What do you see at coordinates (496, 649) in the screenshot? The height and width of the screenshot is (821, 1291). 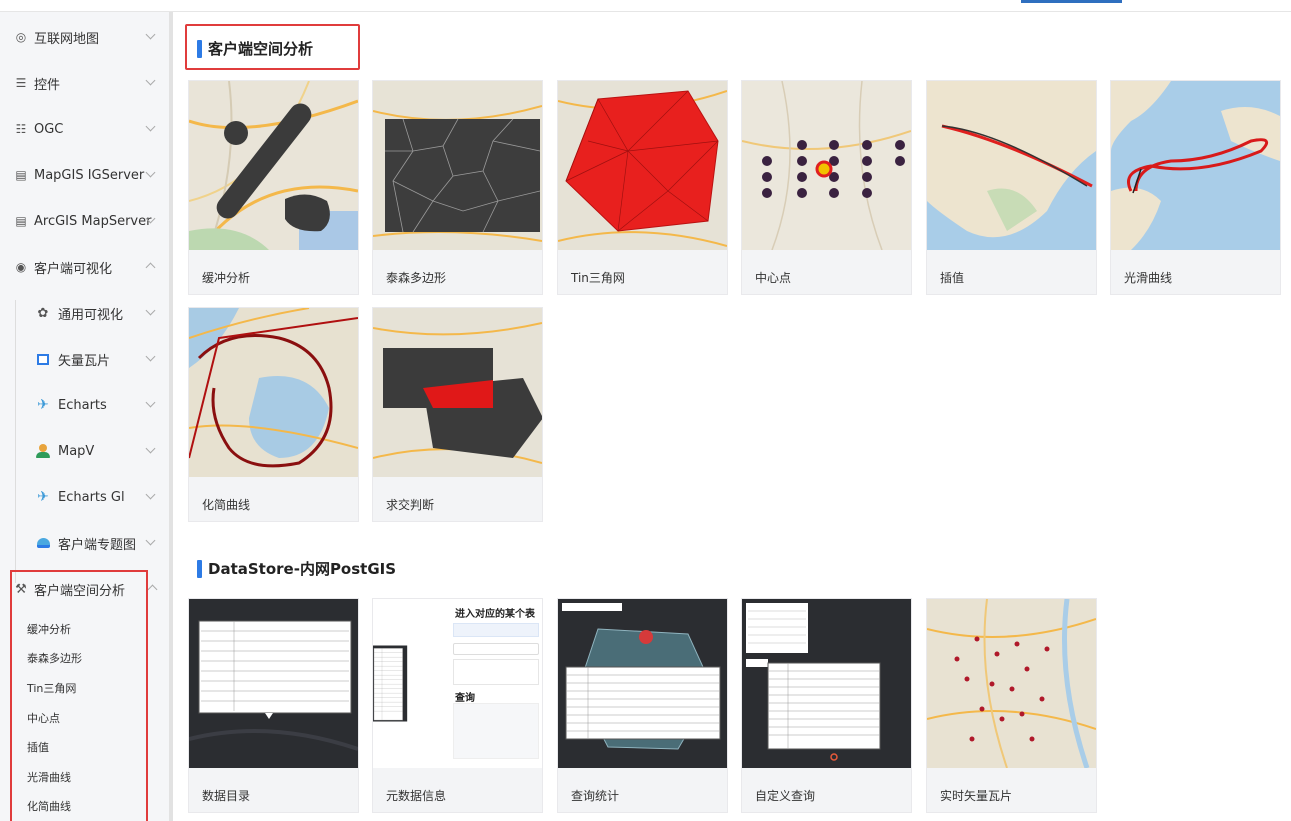 I see `metadata-search` at bounding box center [496, 649].